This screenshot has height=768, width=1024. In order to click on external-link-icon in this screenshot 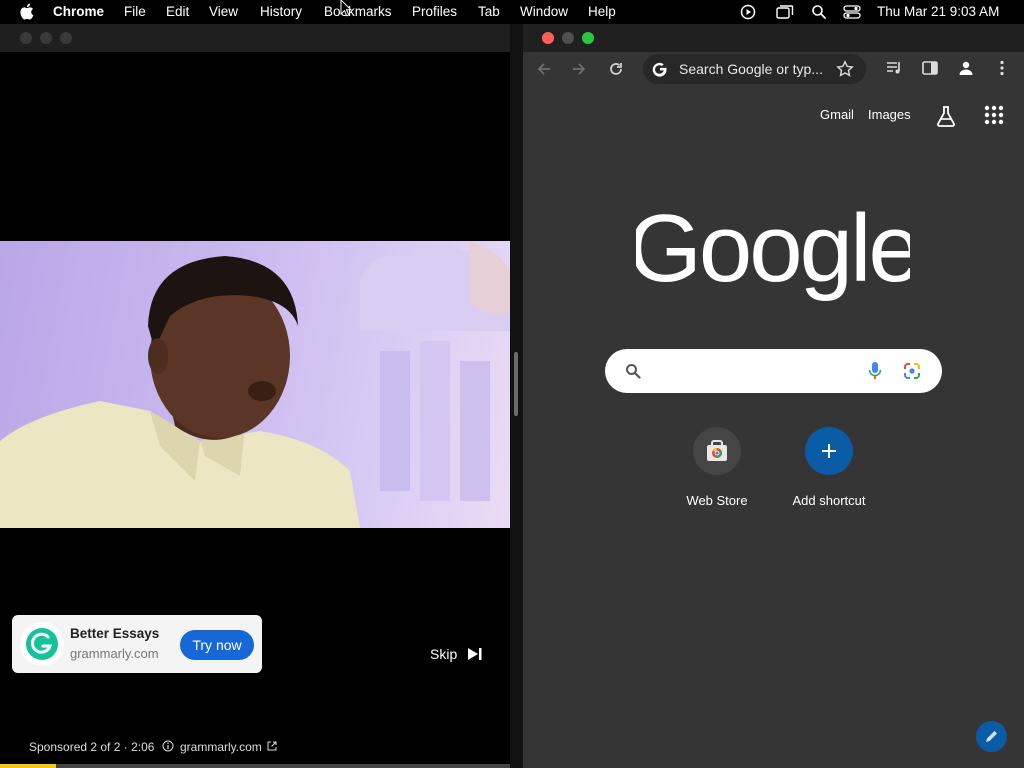, I will do `click(272, 746)`.